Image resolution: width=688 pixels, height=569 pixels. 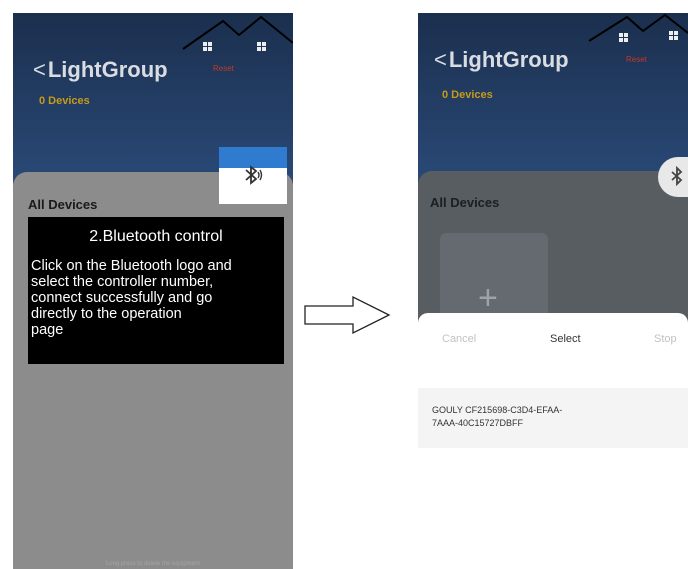 I want to click on select-title: Select, so click(x=565, y=339).